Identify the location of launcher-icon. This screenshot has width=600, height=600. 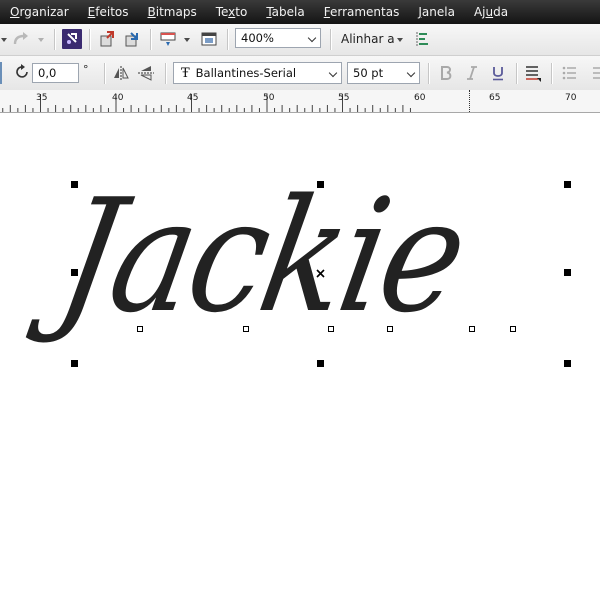
(72, 39).